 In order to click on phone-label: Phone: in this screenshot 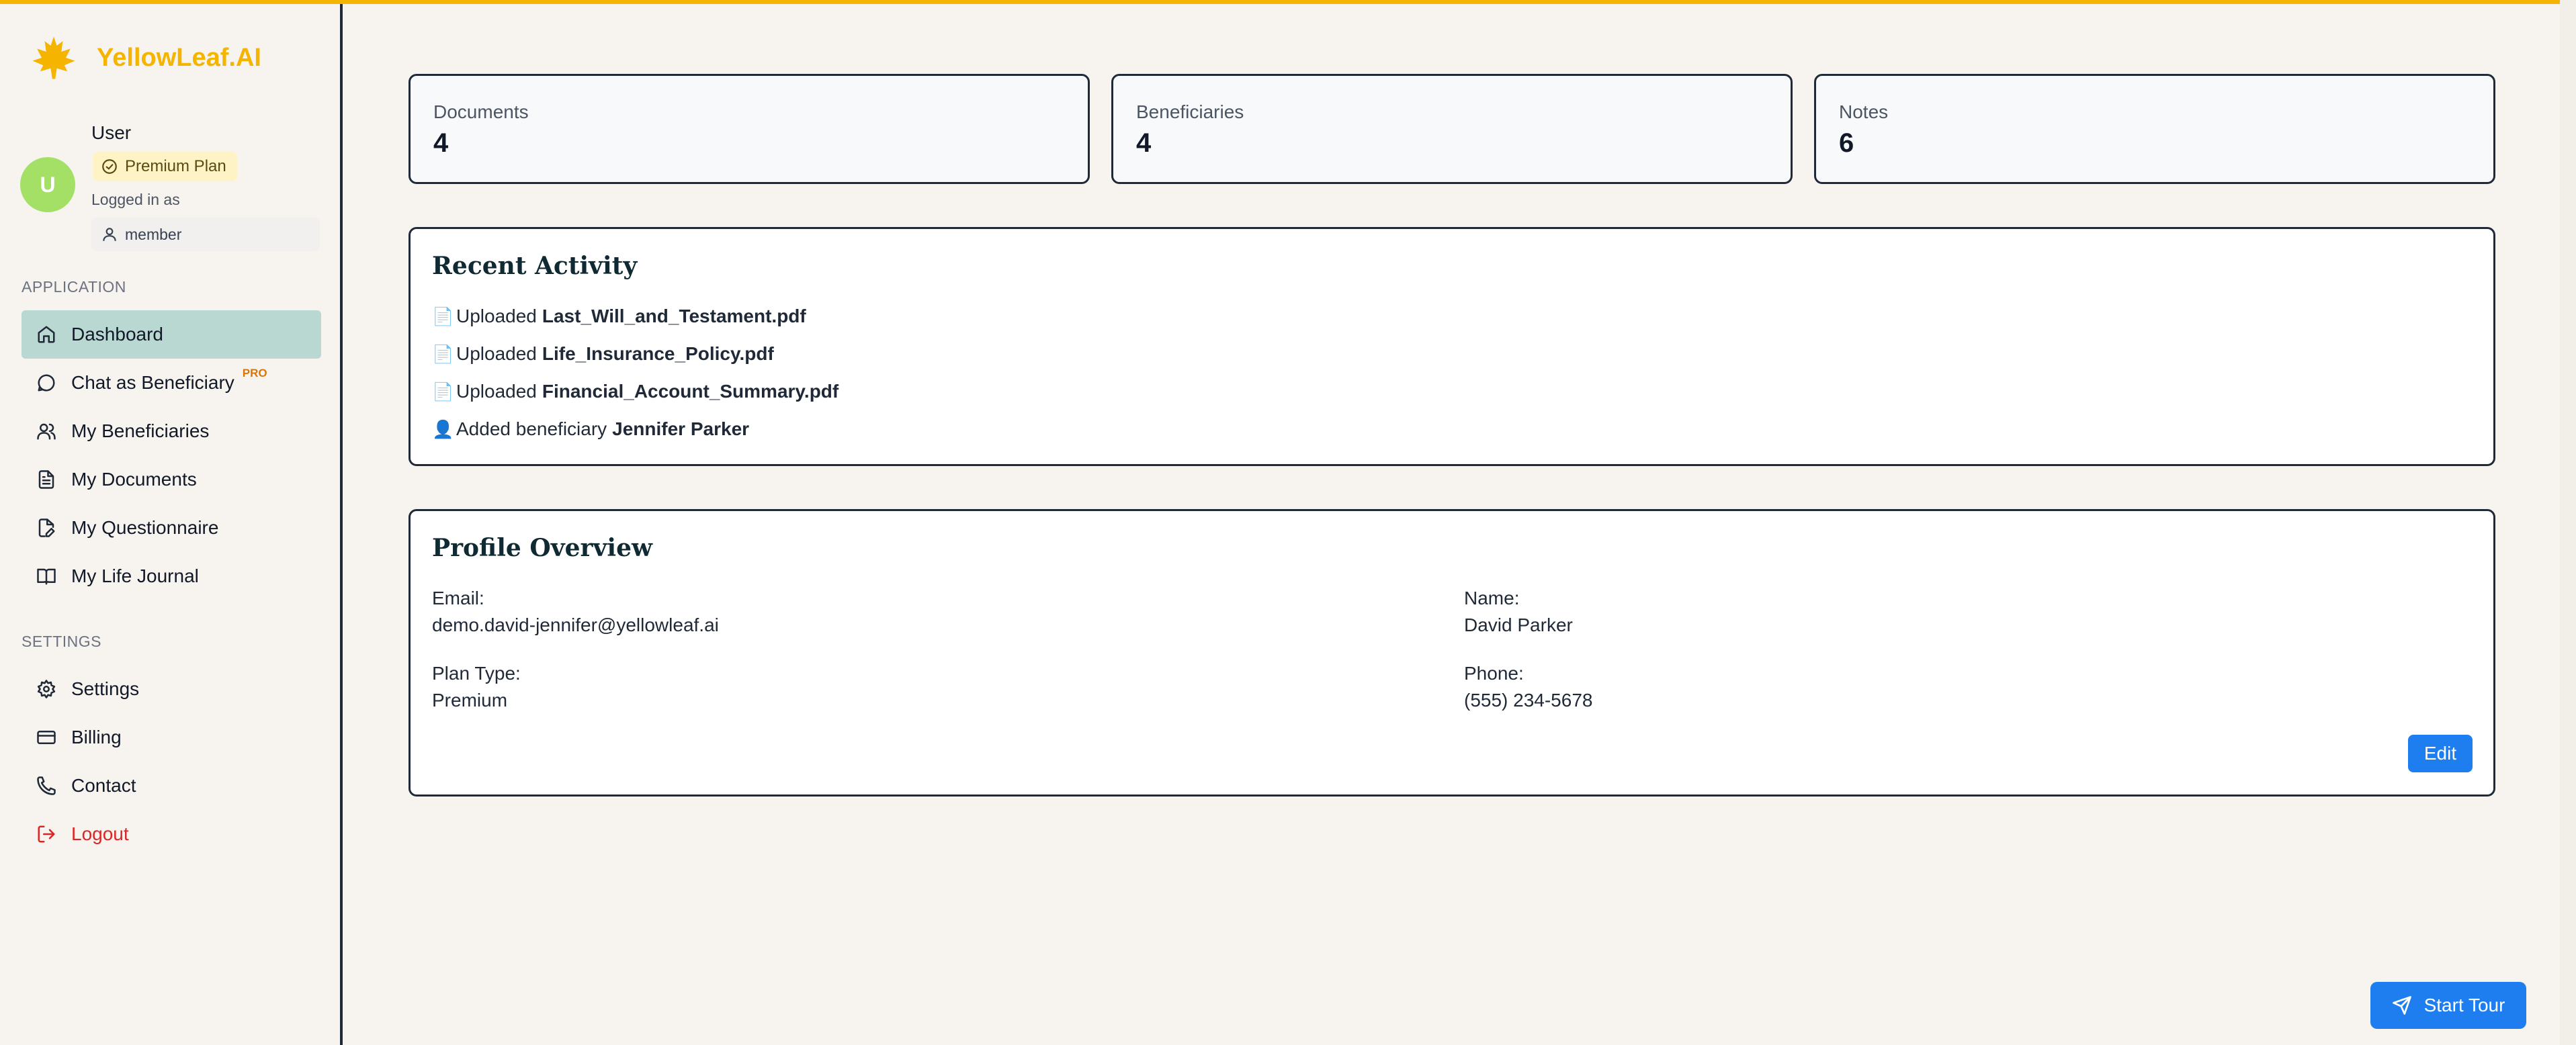, I will do `click(1494, 673)`.